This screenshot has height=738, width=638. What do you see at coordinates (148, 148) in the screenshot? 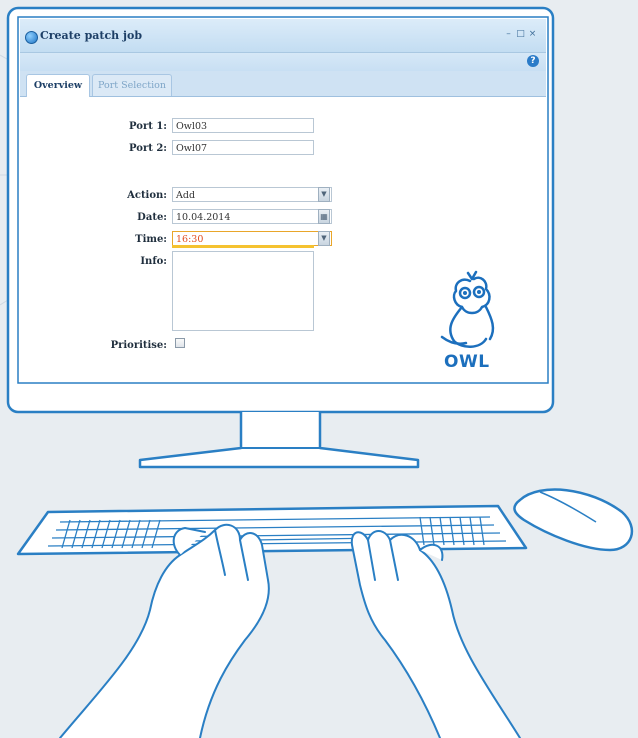
I see `port2-label: Port 2:` at bounding box center [148, 148].